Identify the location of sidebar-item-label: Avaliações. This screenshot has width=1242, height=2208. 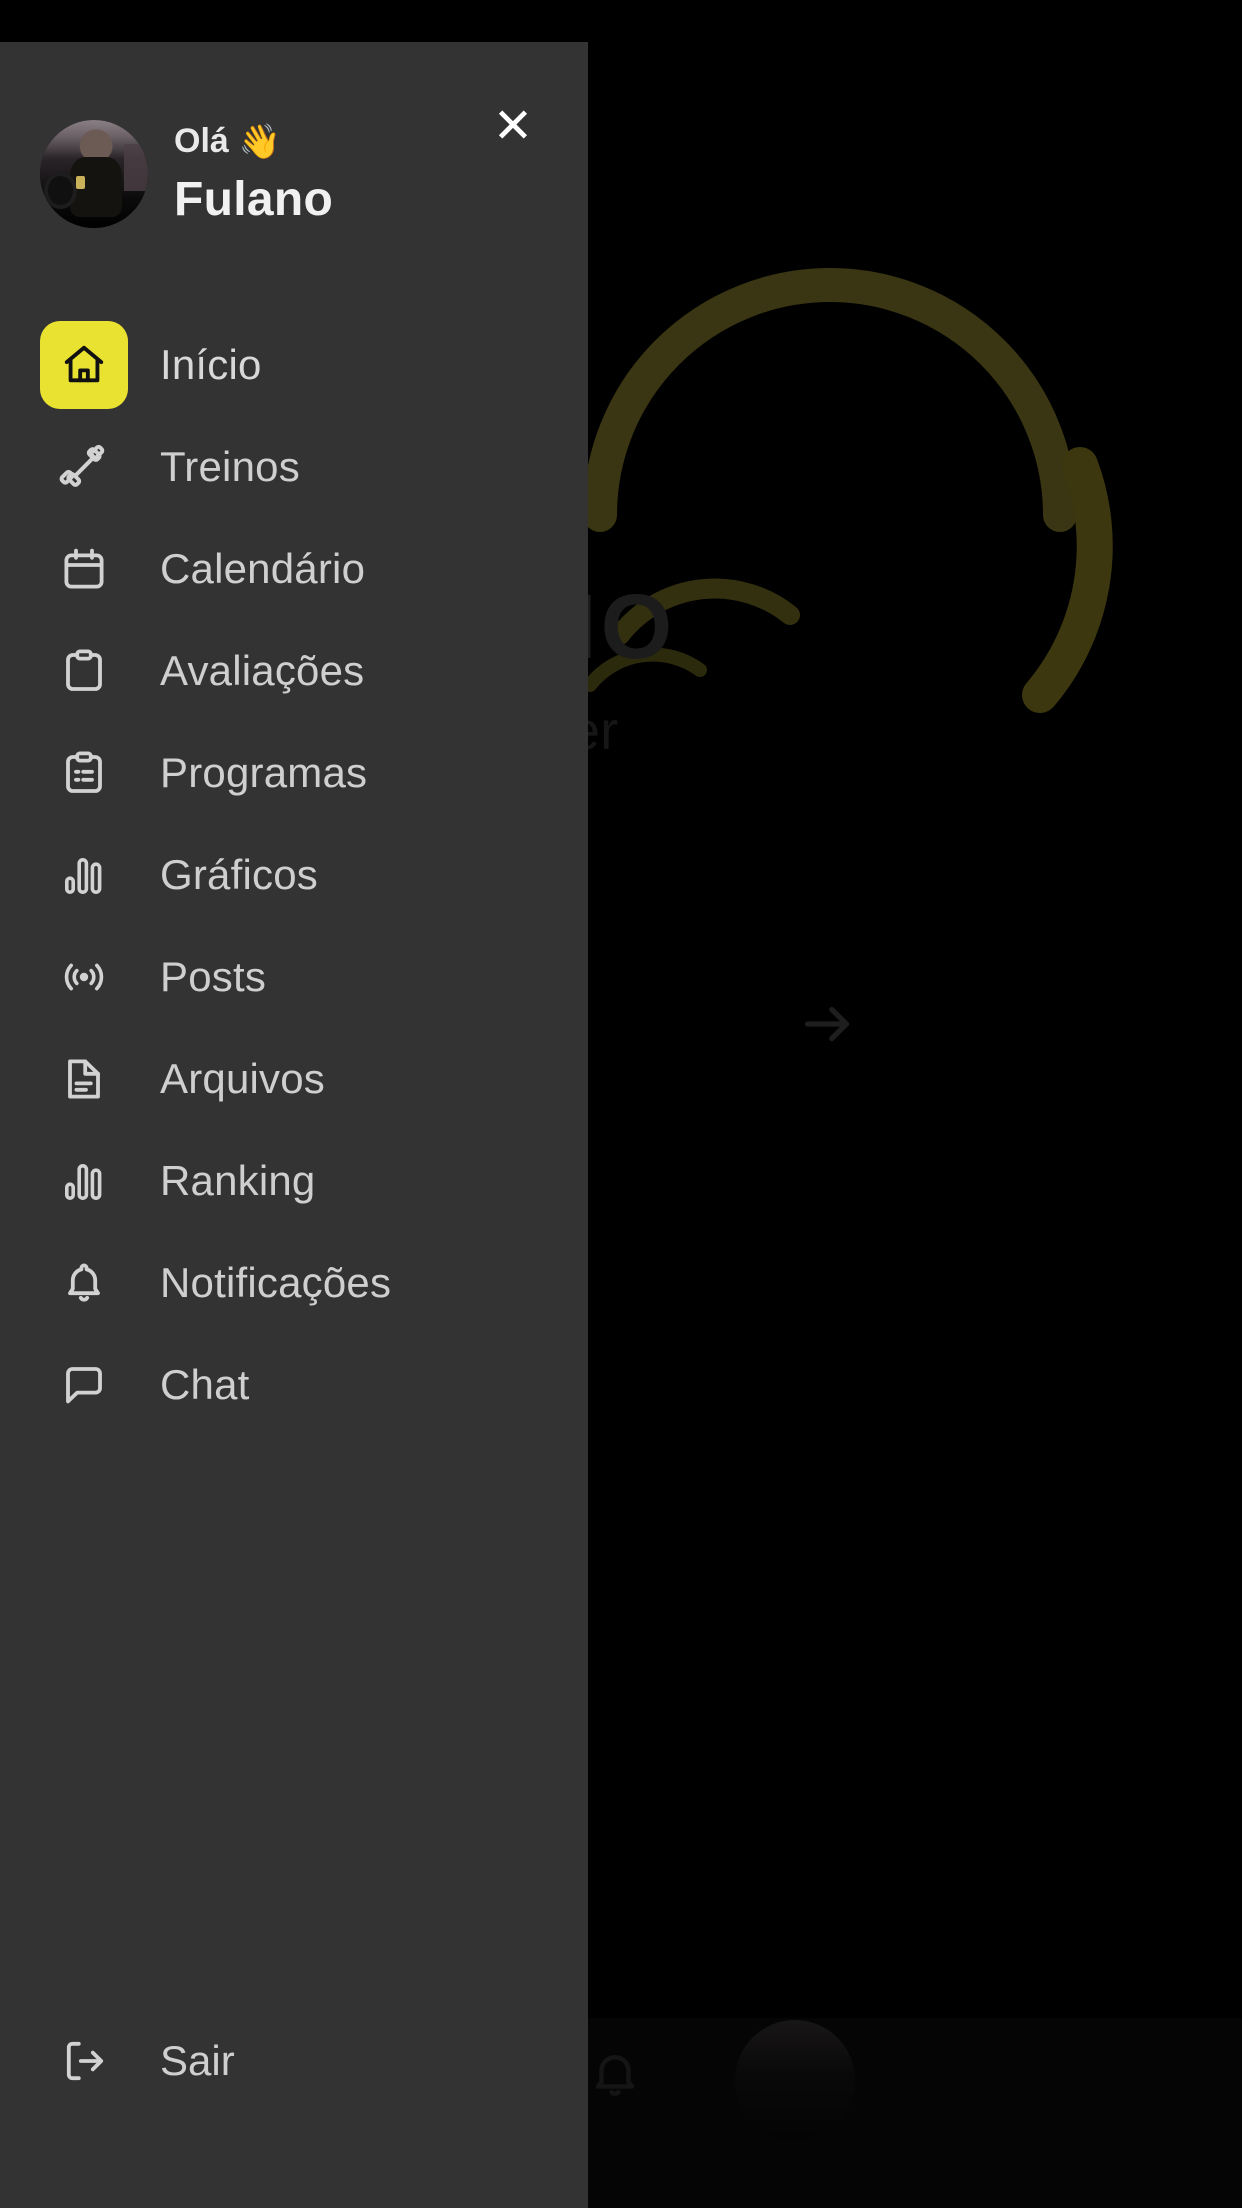
(262, 670).